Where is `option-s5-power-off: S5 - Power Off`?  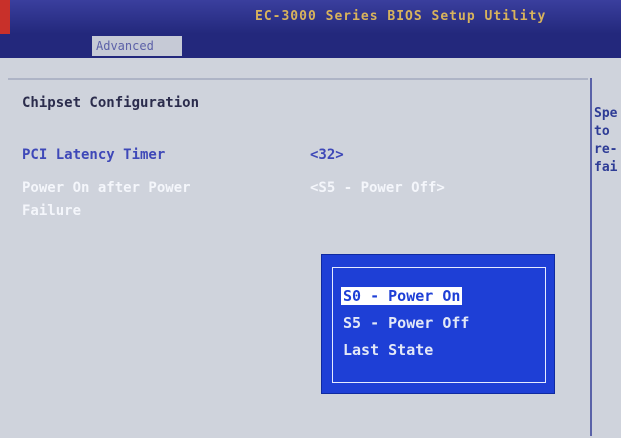
option-s5-power-off: S5 - Power Off is located at coordinates (406, 323).